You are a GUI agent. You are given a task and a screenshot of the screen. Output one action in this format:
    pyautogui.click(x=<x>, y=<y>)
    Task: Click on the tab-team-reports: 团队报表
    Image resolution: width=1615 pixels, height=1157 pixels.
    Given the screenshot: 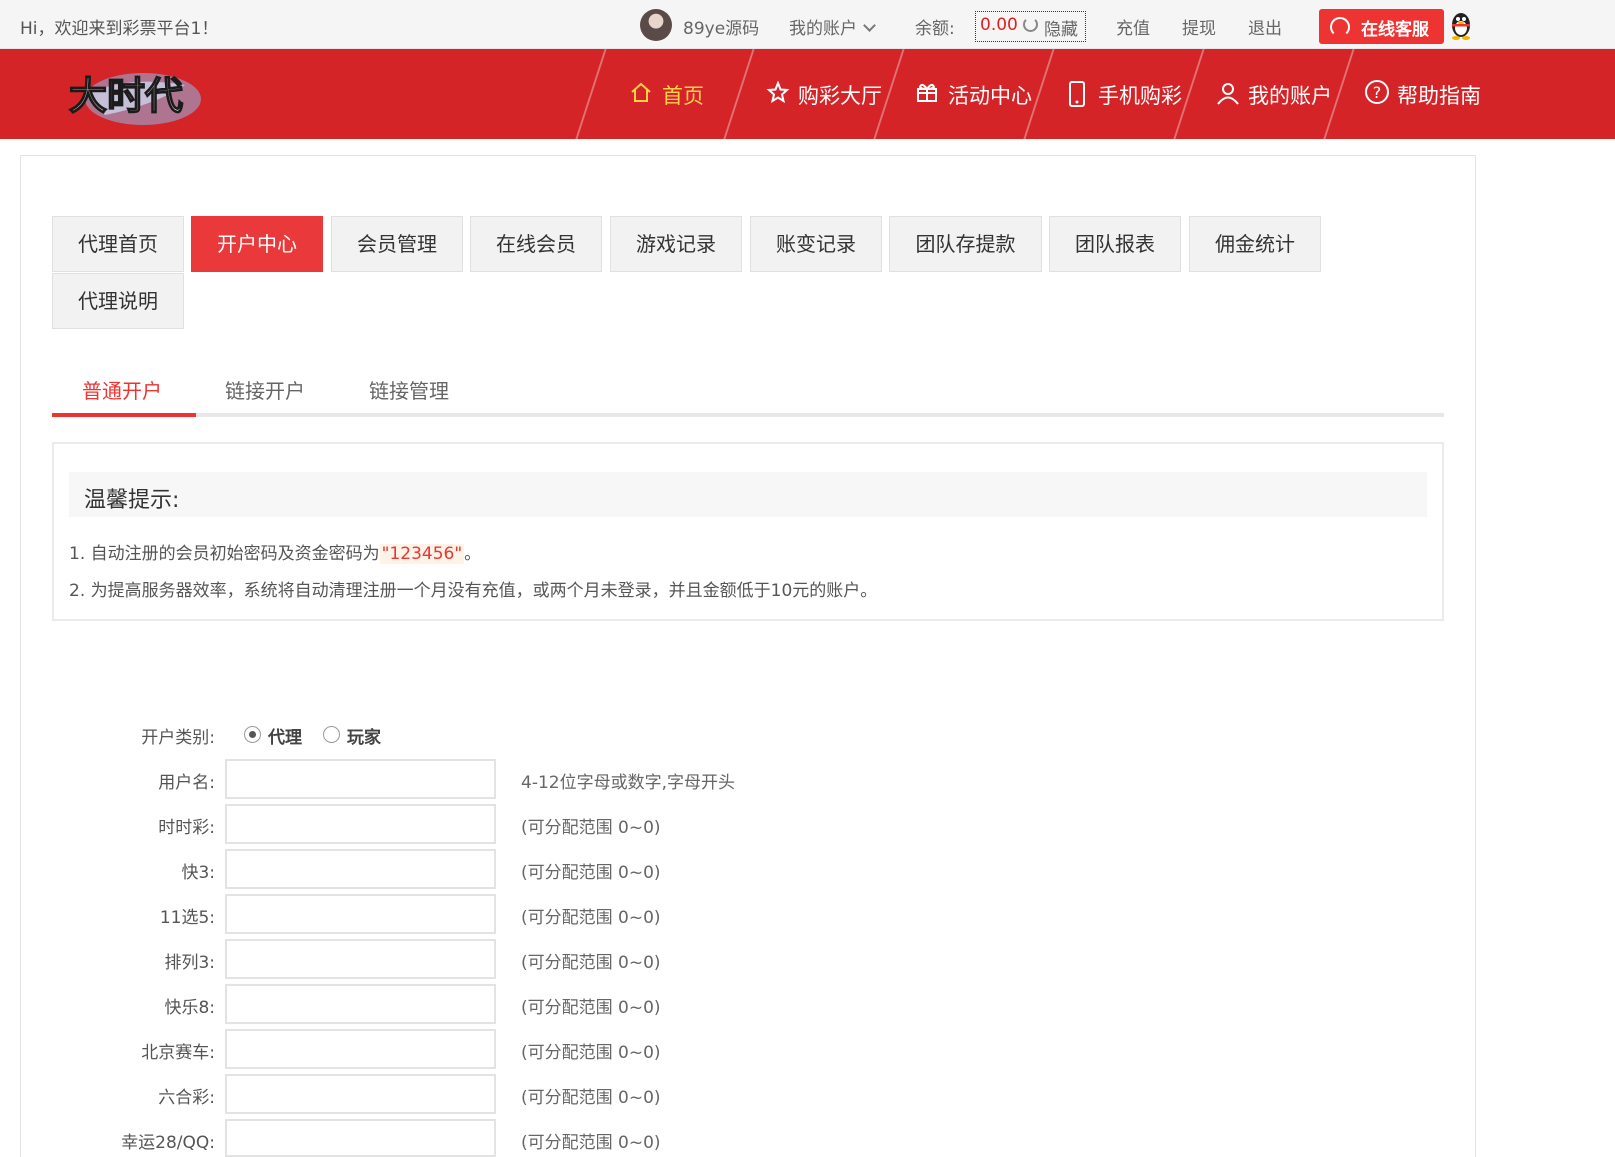 What is the action you would take?
    pyautogui.click(x=1115, y=244)
    